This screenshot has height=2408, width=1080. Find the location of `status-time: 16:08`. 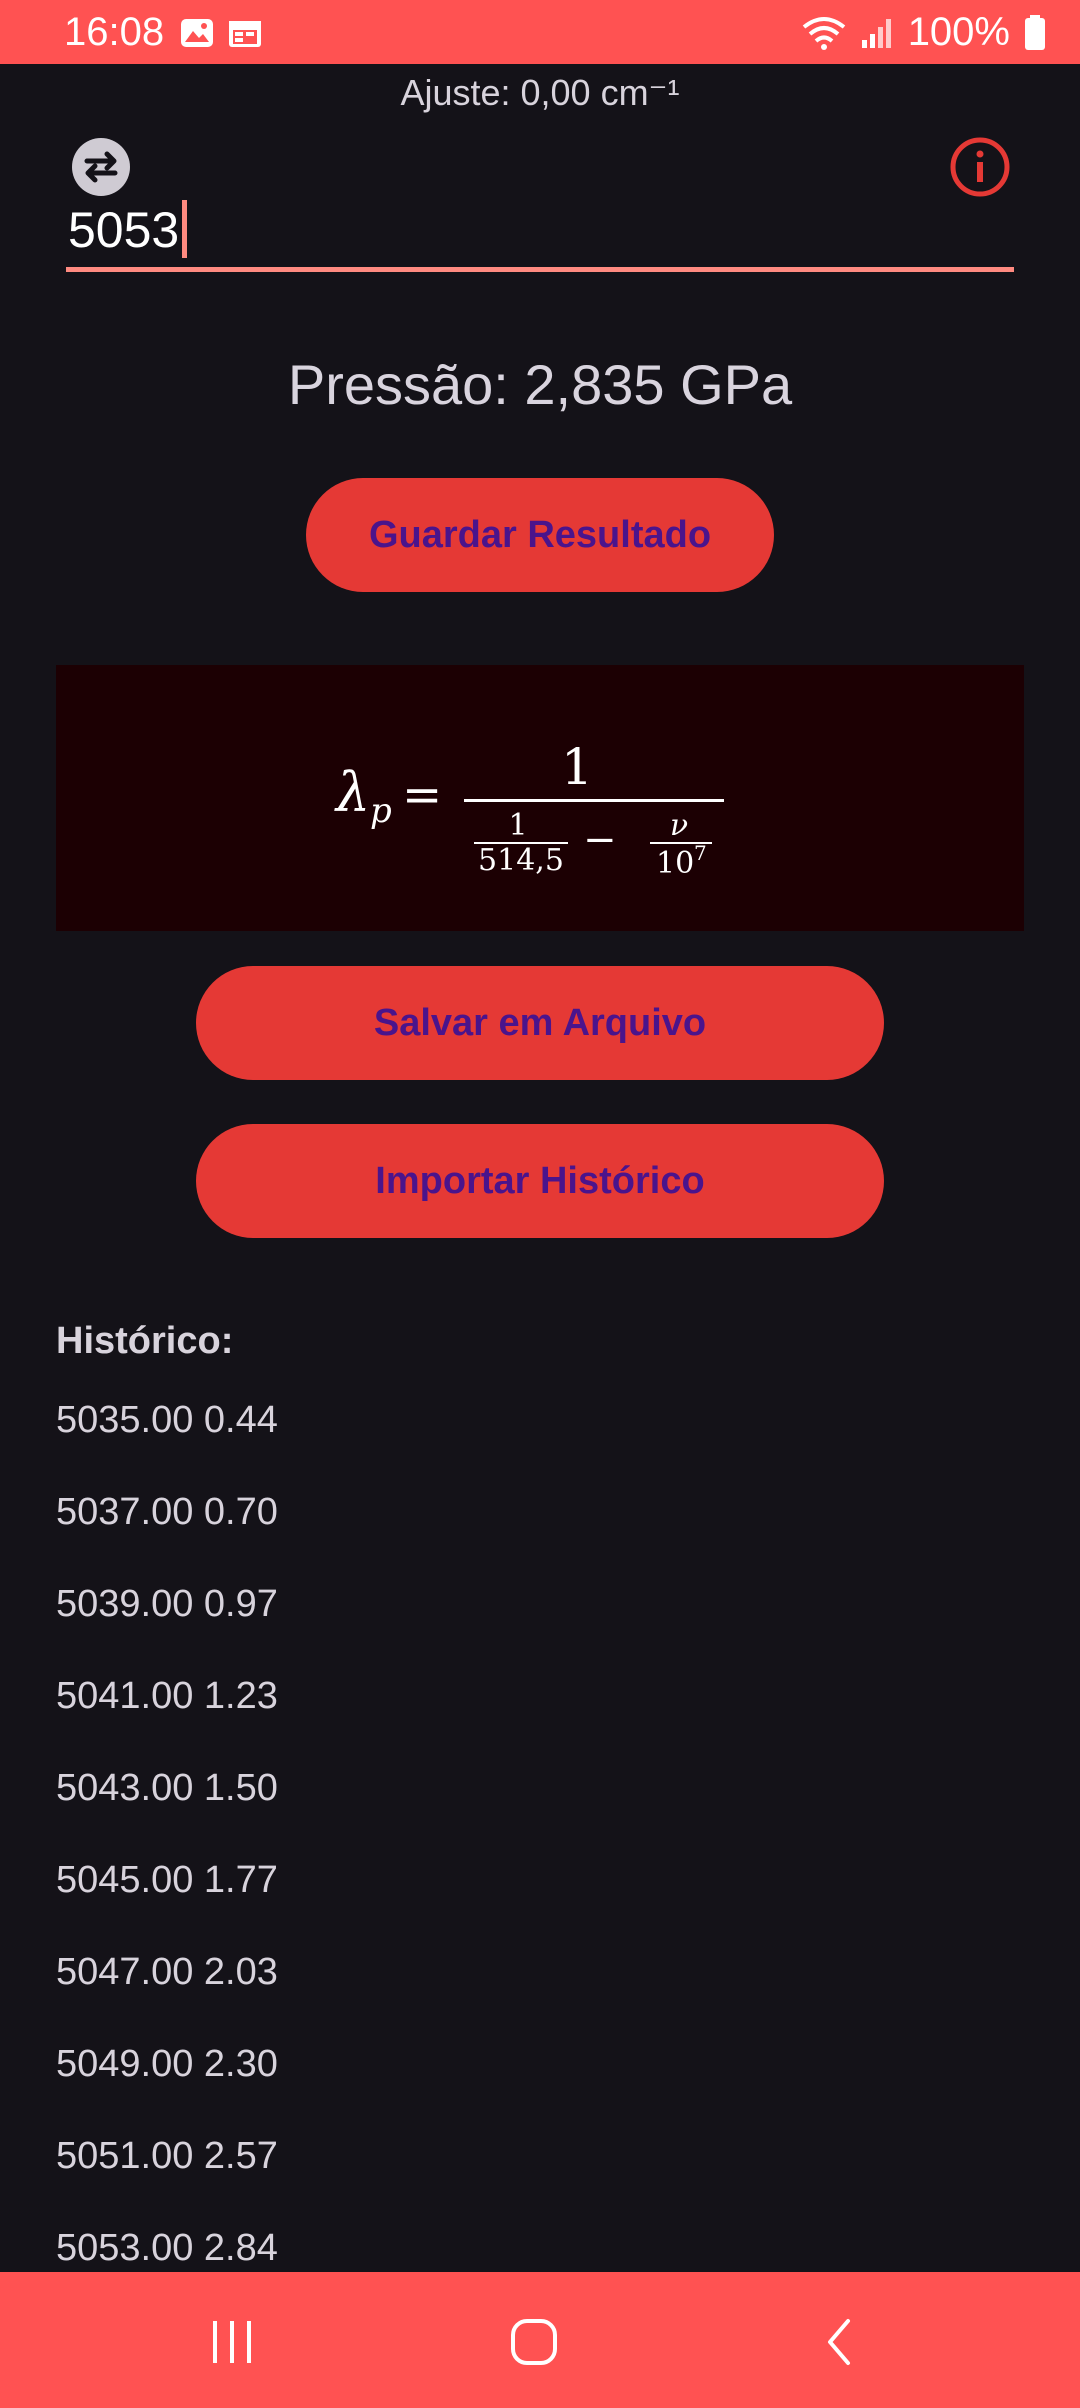

status-time: 16:08 is located at coordinates (114, 32).